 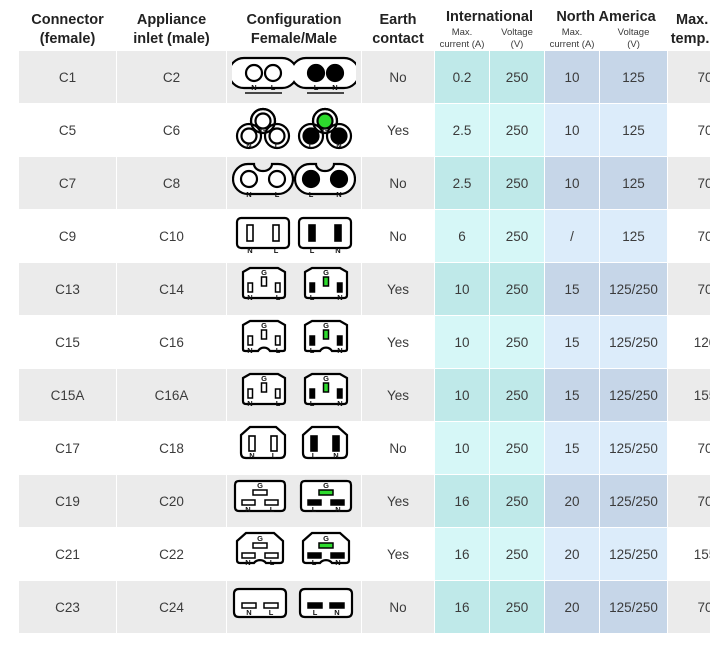 I want to click on cell-connector: C9, so click(x=67, y=236).